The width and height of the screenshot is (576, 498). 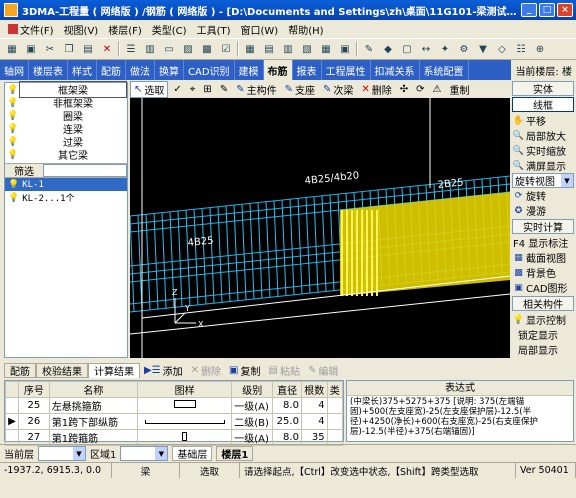 What do you see at coordinates (107, 49) in the screenshot?
I see `delete-icon: ✕` at bounding box center [107, 49].